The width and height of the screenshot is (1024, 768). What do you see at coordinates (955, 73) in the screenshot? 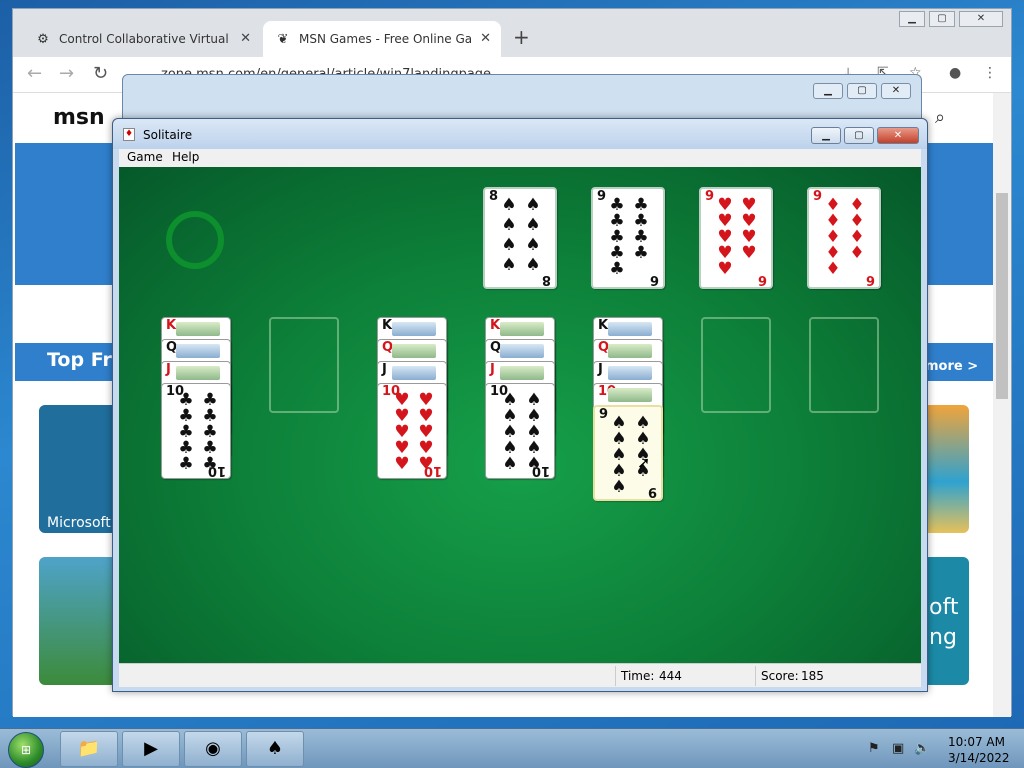
I see `profile-icon: ●` at bounding box center [955, 73].